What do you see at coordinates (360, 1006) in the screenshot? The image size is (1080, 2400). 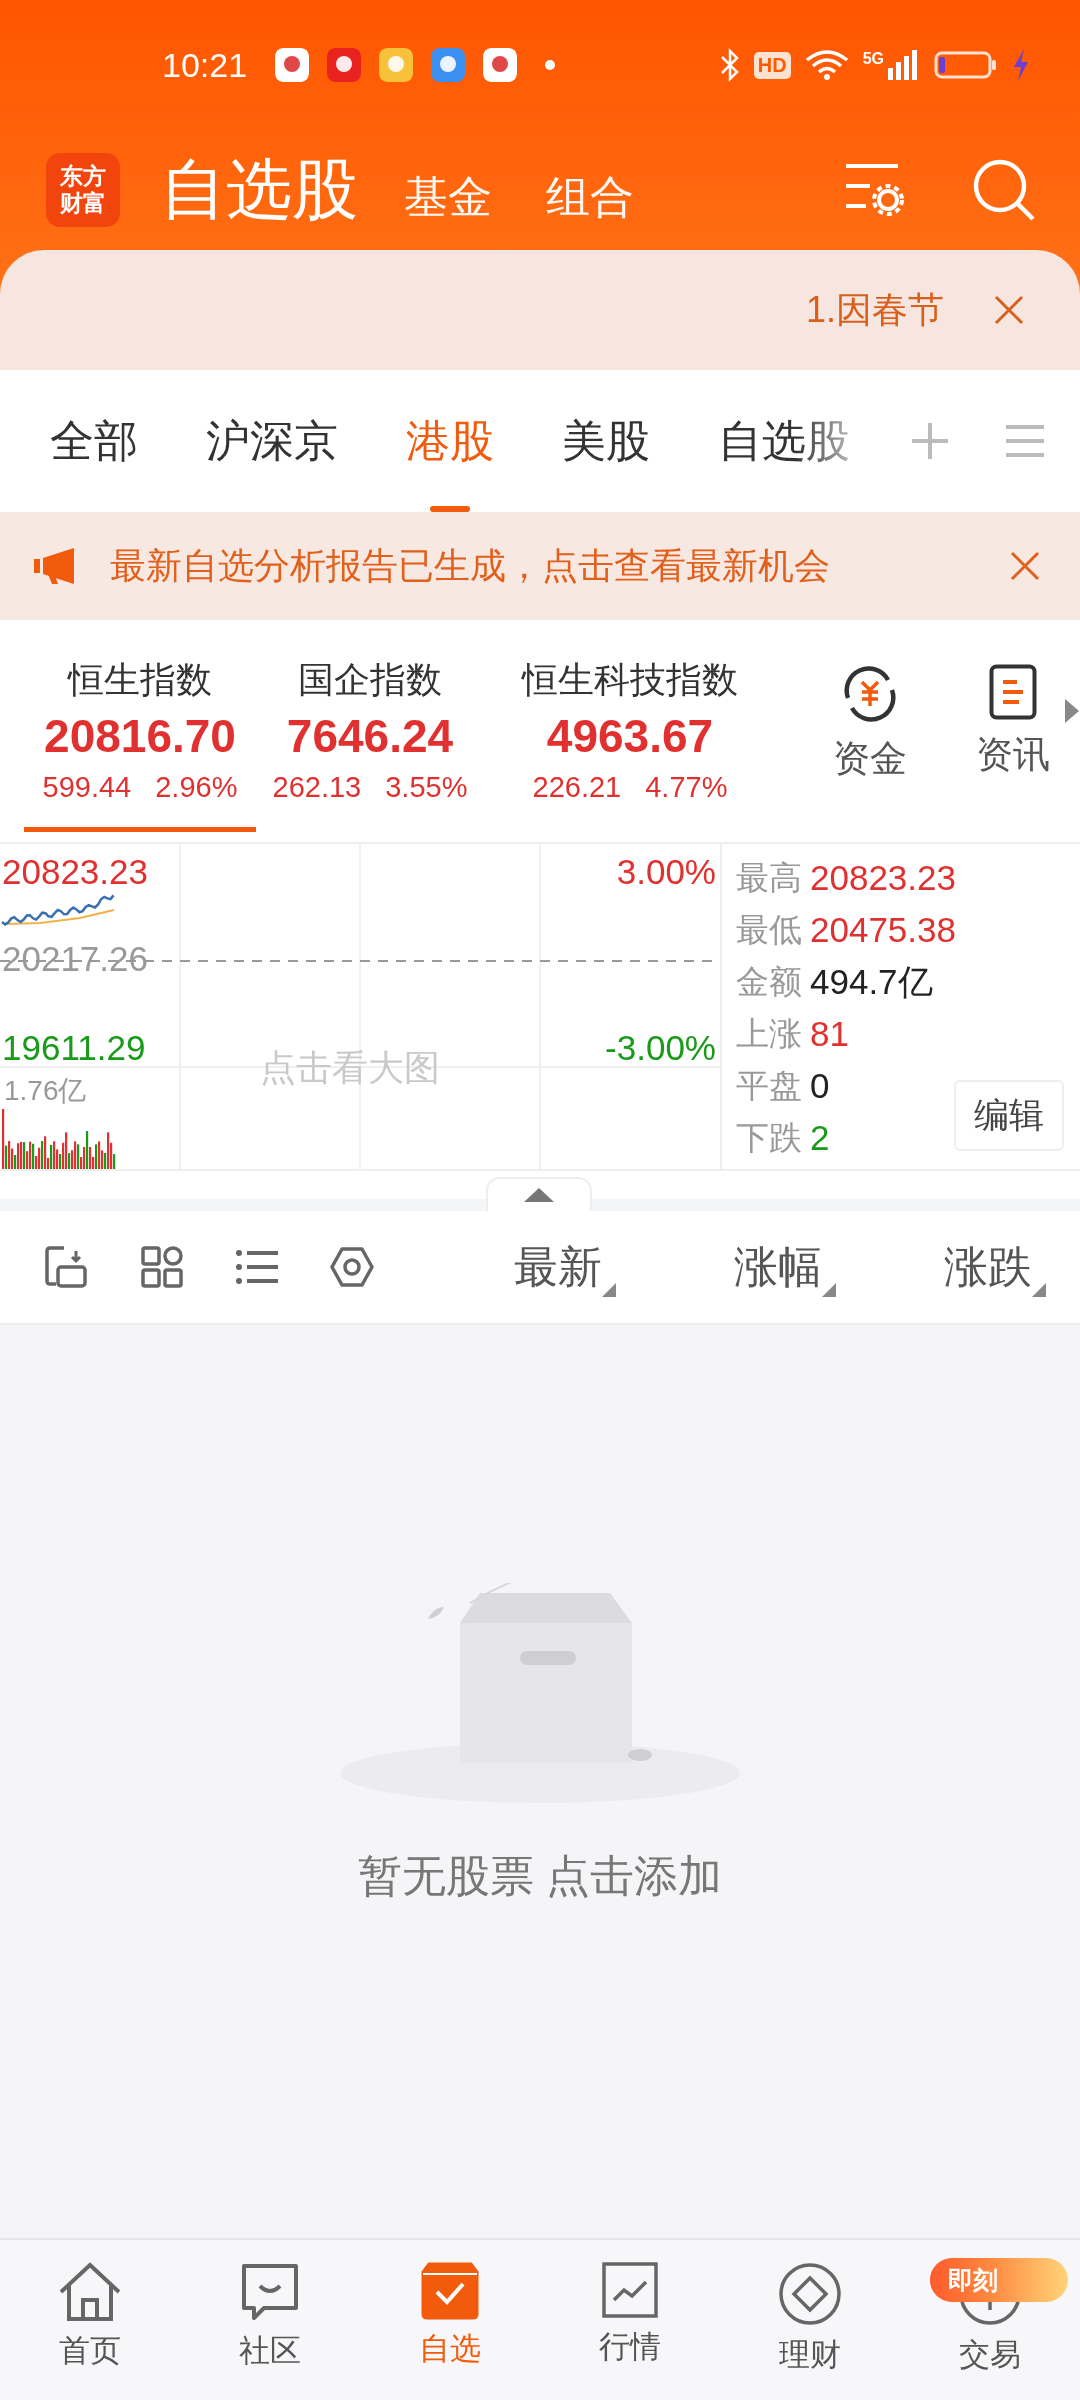 I see `intraday-chart` at bounding box center [360, 1006].